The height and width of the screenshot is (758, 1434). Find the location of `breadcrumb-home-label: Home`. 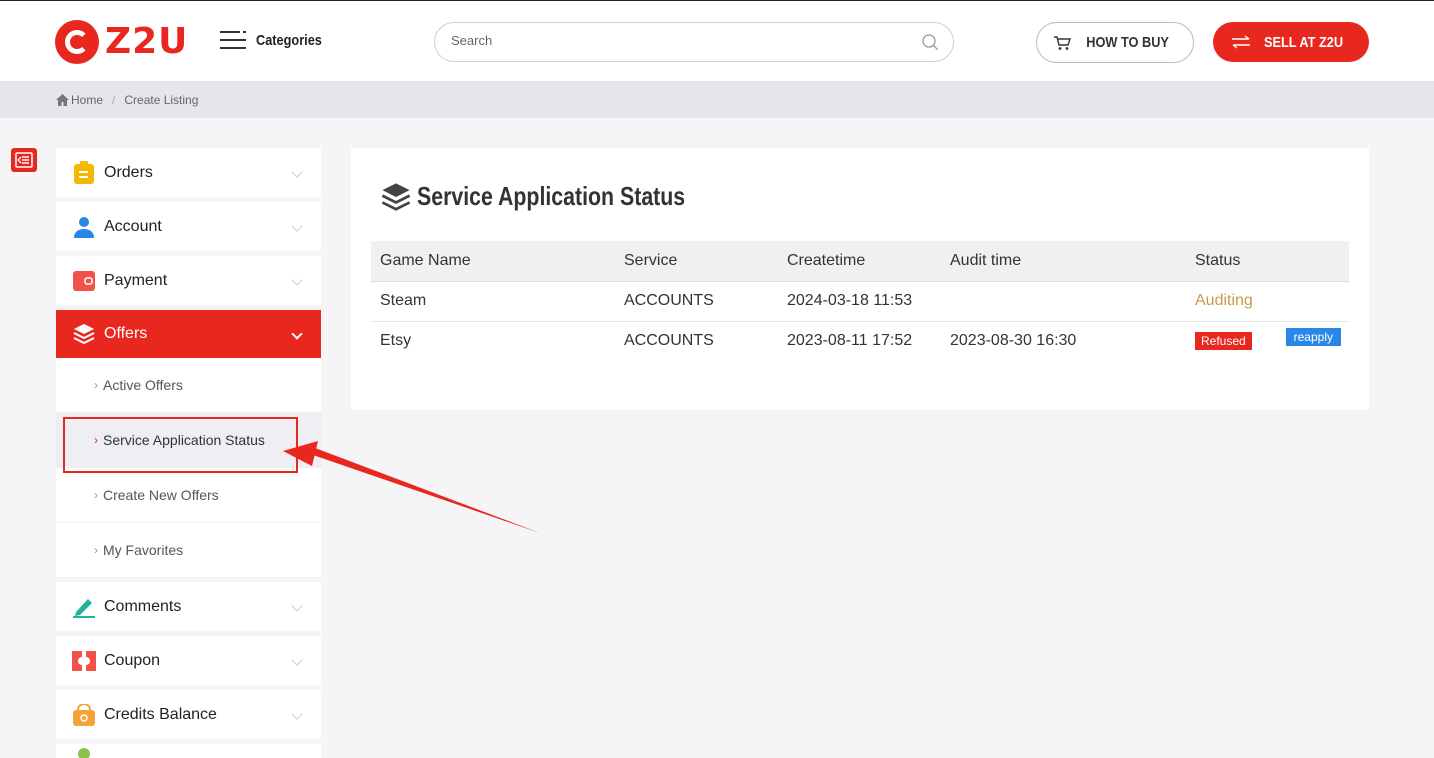

breadcrumb-home-label: Home is located at coordinates (87, 99).